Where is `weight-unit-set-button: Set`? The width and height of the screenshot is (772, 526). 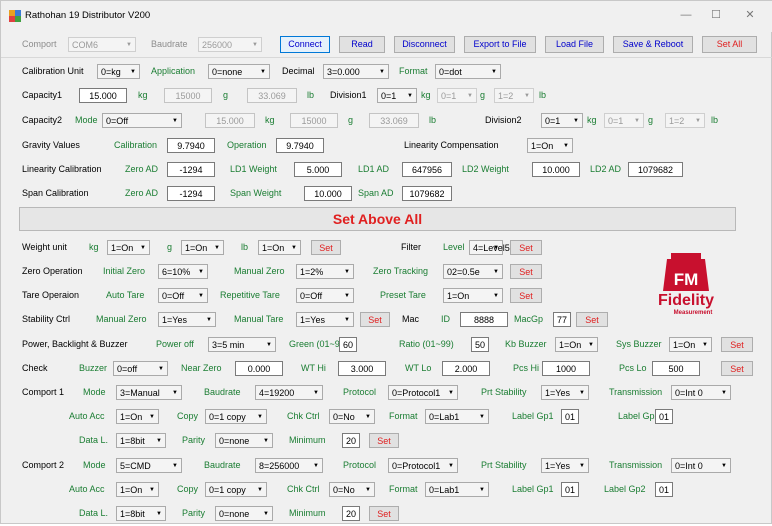 weight-unit-set-button: Set is located at coordinates (326, 247).